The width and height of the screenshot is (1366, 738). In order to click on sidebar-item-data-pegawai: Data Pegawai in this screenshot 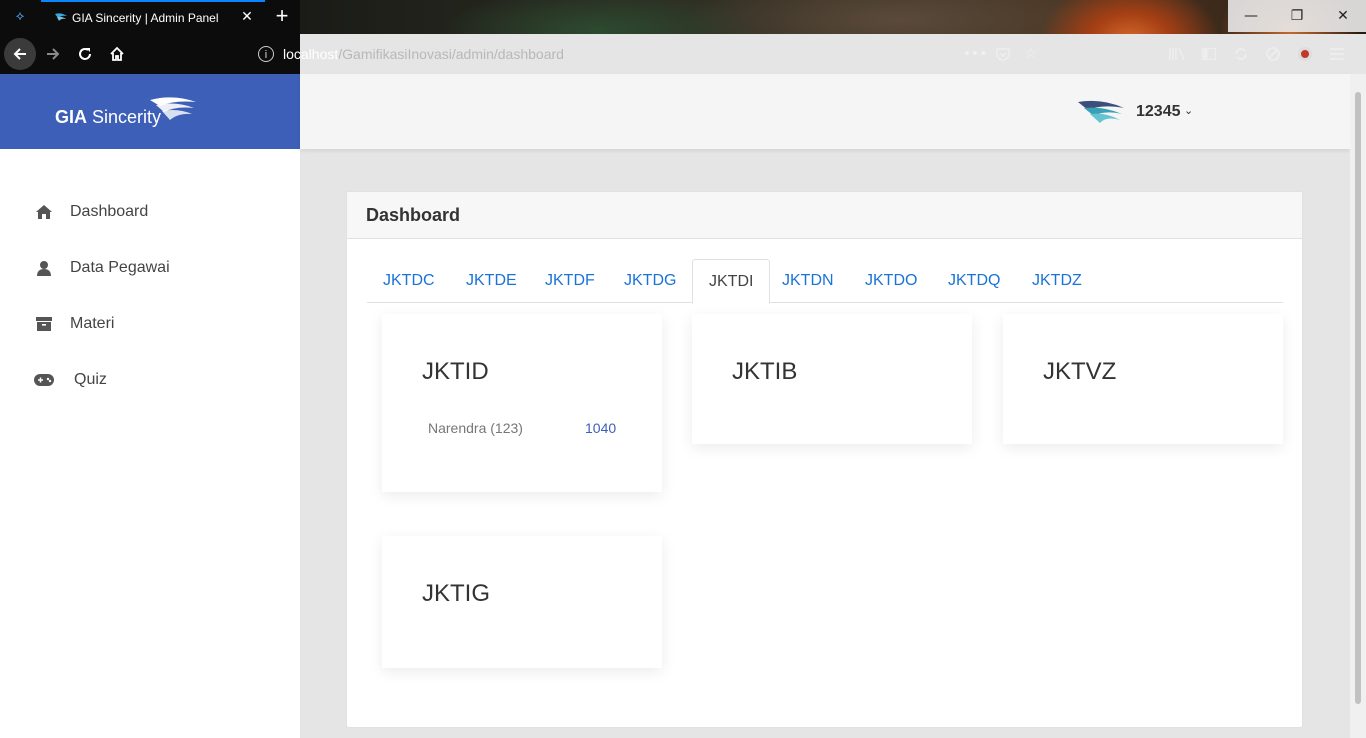, I will do `click(102, 268)`.